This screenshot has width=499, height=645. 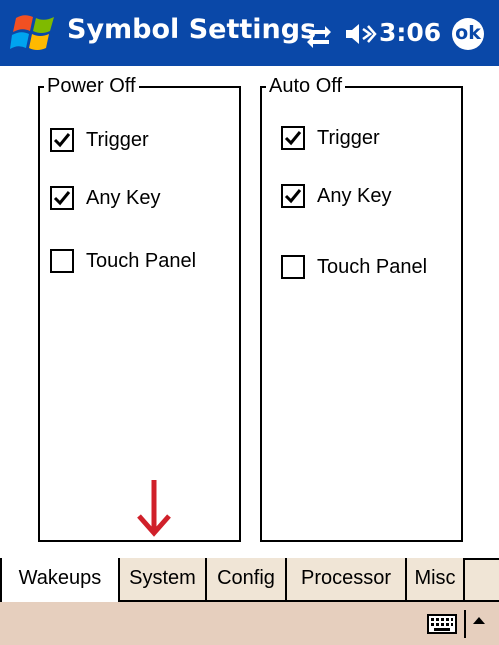 What do you see at coordinates (154, 508) in the screenshot?
I see `red-down-arrow-icon` at bounding box center [154, 508].